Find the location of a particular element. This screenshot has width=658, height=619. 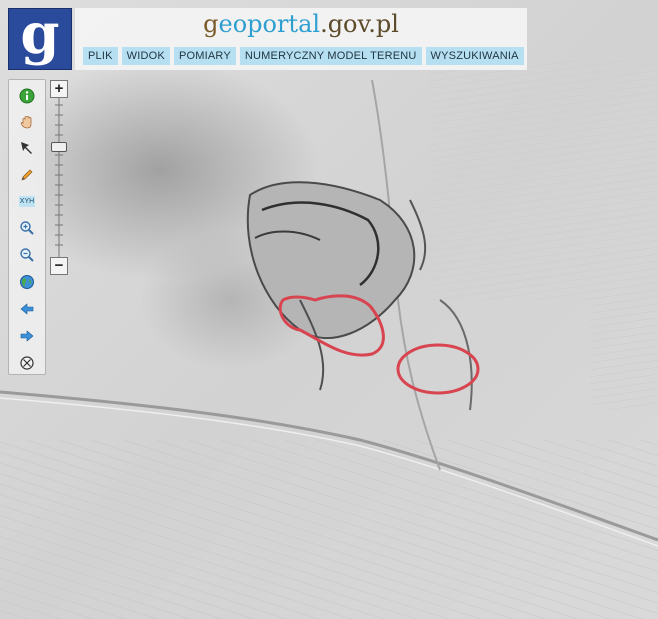

zoom-in-icon is located at coordinates (27, 228).